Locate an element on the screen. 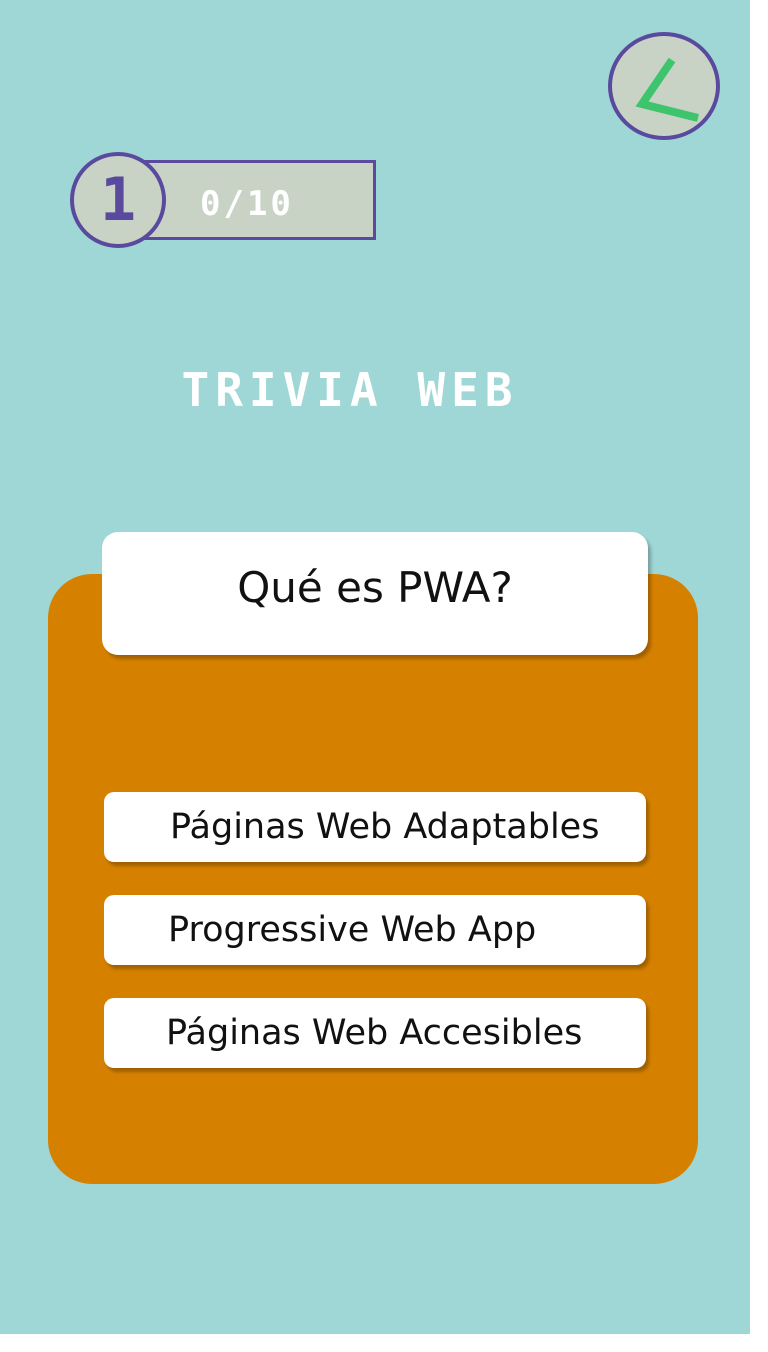  answer-label: Páginas Web Accesibles is located at coordinates (374, 1033).